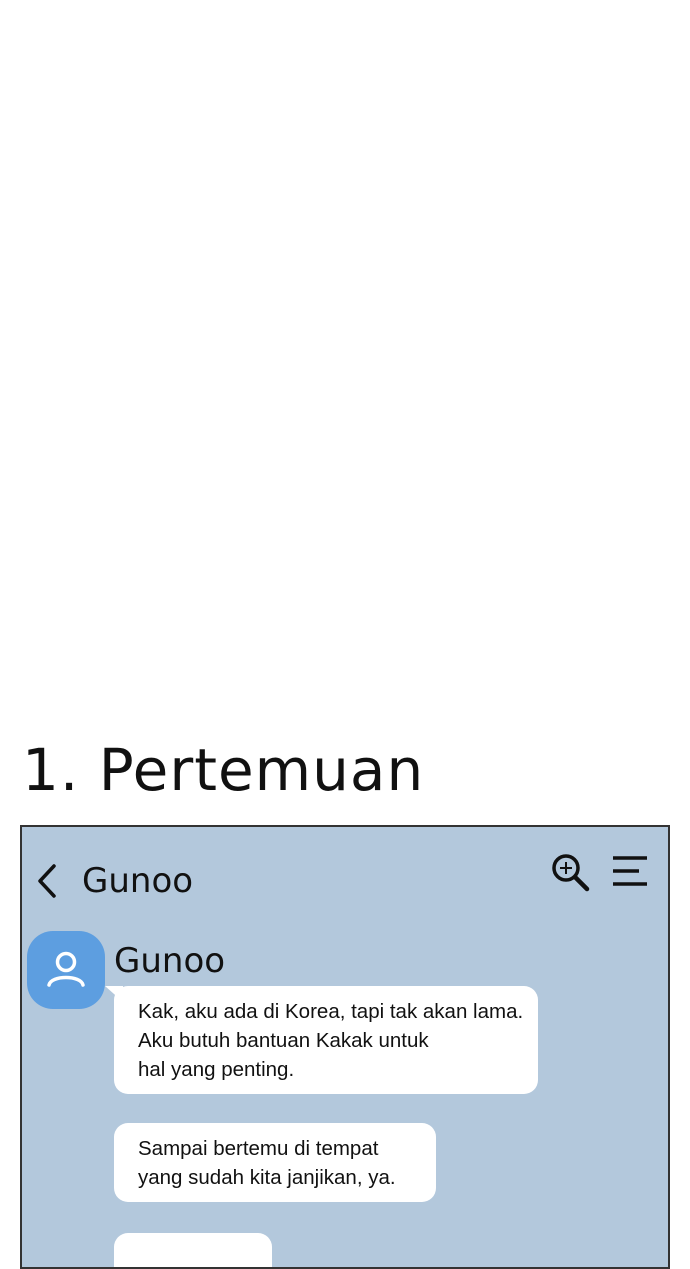  I want to click on sender-name: Gunoo, so click(170, 961).